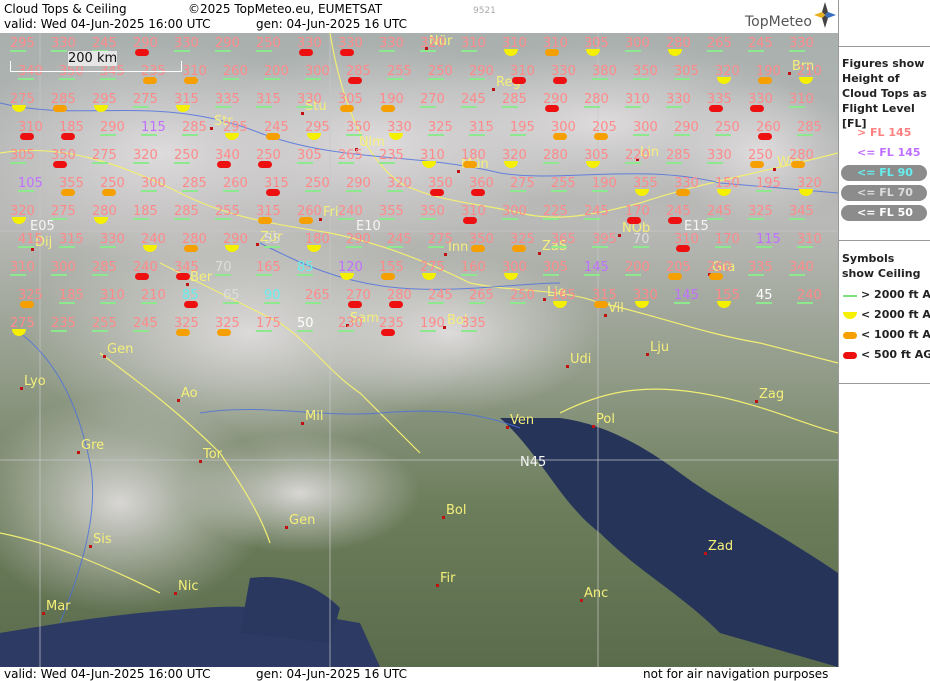 The image size is (930, 681). Describe the element at coordinates (63, 211) in the screenshot. I see `cloud-top-value: 275` at that location.